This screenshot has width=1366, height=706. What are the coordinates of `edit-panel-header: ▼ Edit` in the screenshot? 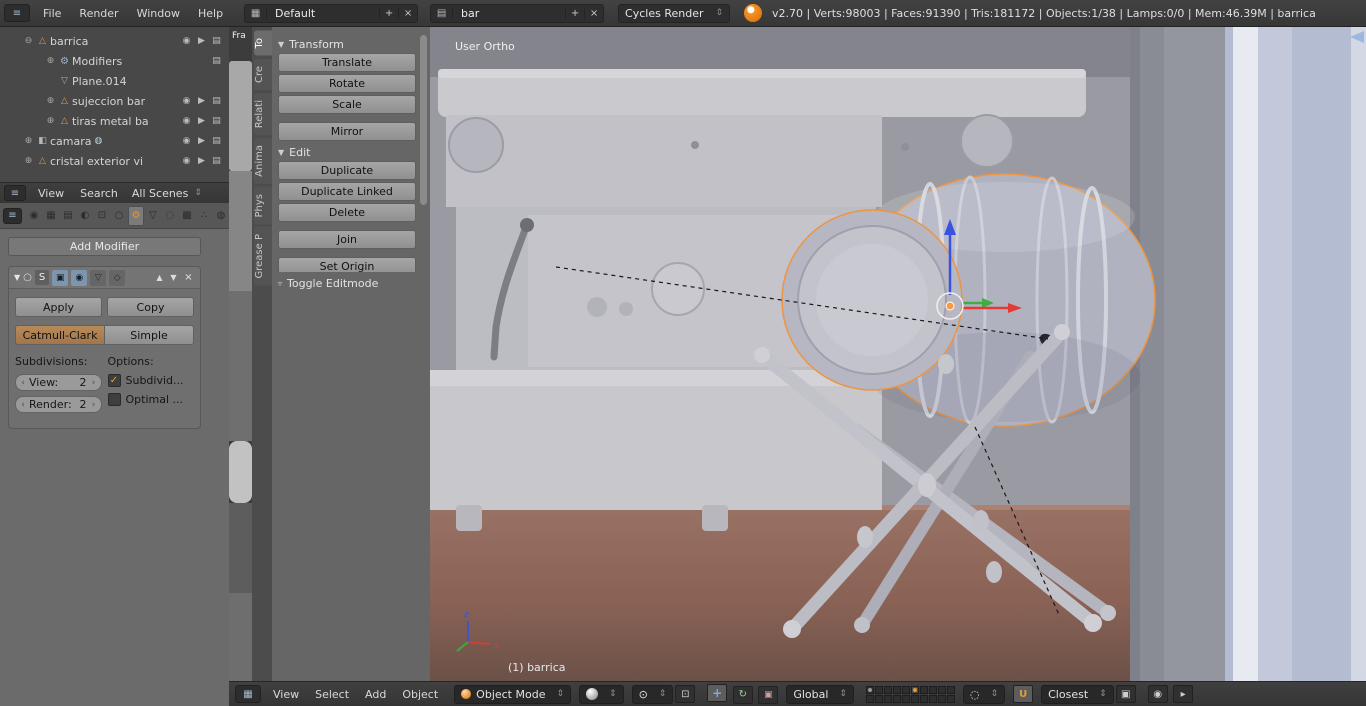 It's located at (347, 152).